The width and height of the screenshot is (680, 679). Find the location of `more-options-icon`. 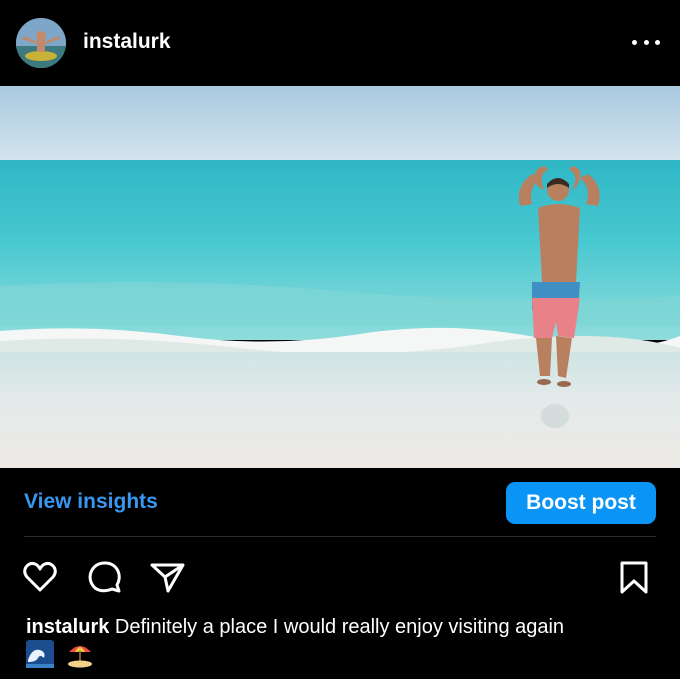

more-options-icon is located at coordinates (646, 42).